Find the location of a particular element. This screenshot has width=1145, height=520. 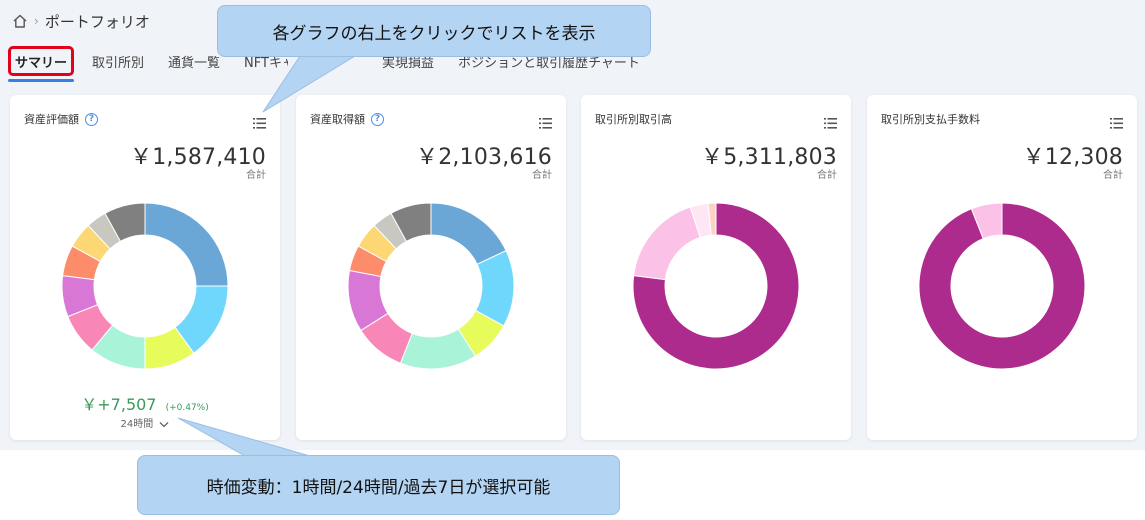

tab-by-exchange: 取引所別 is located at coordinates (118, 61).